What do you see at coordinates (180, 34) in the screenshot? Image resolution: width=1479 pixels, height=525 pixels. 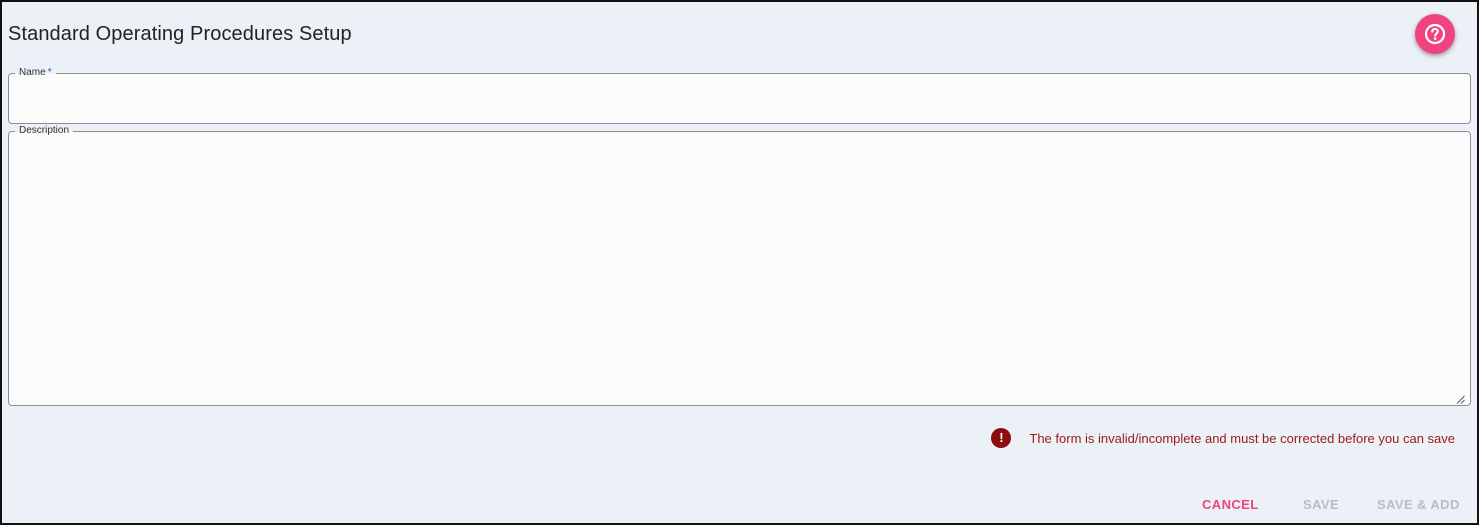 I see `page-title: Standard Operating Procedures Setup` at bounding box center [180, 34].